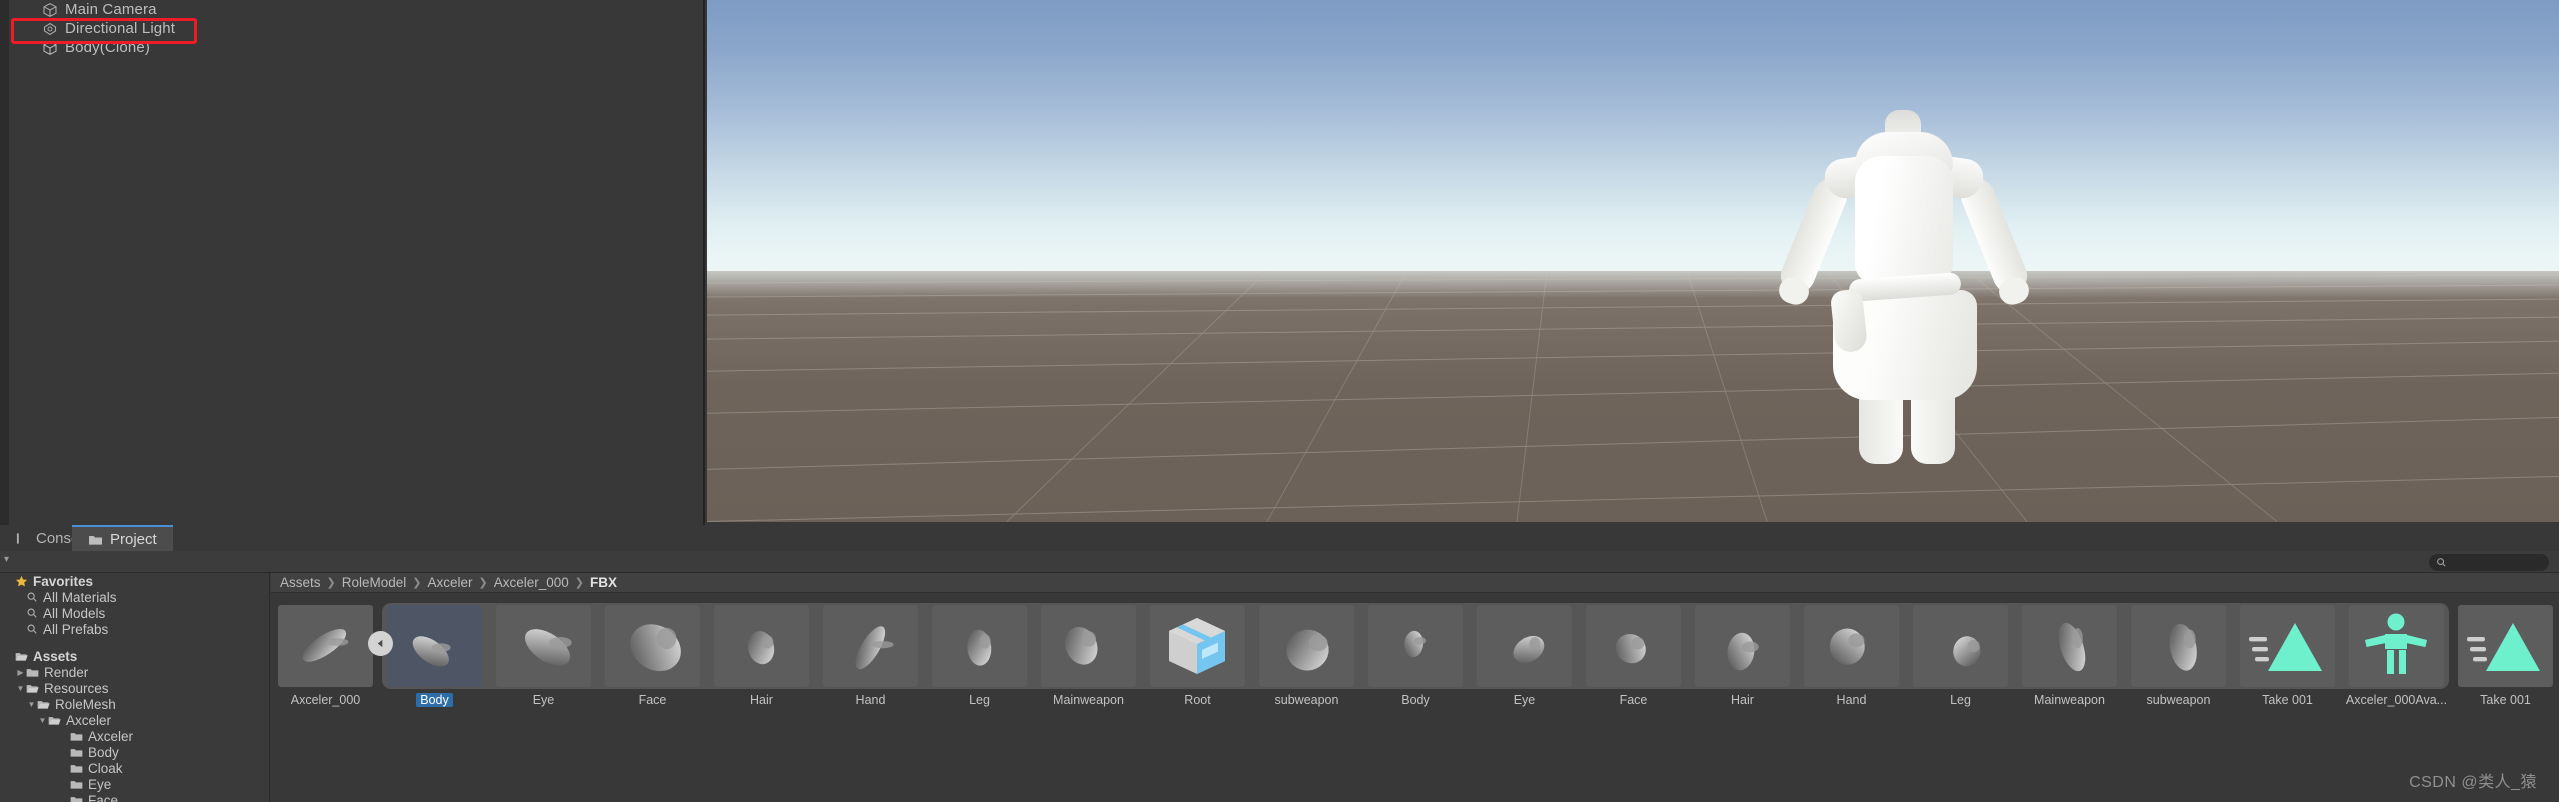 This screenshot has height=802, width=2559. I want to click on tree-item-label: Resources, so click(76, 688).